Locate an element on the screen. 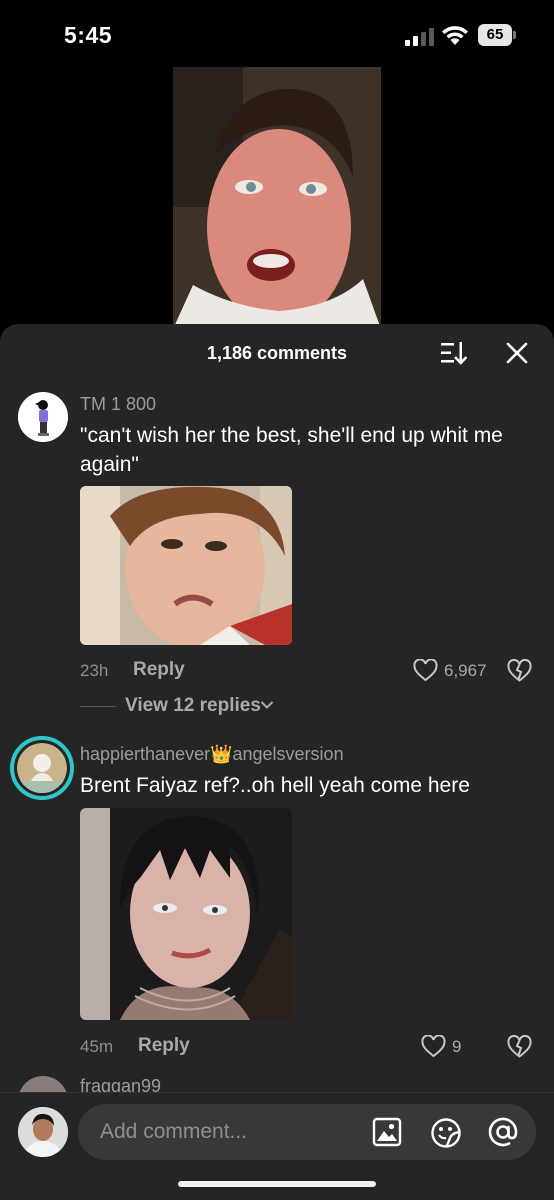  divider-line is located at coordinates (98, 706).